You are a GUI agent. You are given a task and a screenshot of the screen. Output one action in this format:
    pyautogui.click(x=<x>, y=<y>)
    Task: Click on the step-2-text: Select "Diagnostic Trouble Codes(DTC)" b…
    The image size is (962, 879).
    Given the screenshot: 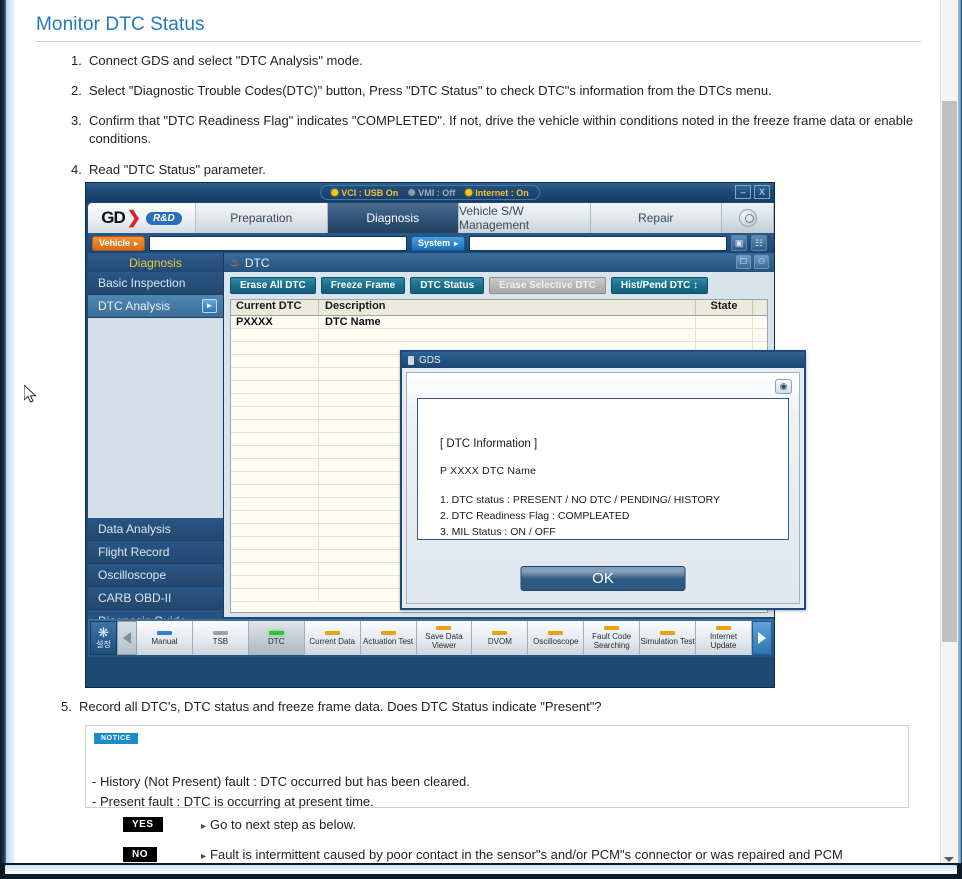 What is the action you would take?
    pyautogui.click(x=430, y=90)
    